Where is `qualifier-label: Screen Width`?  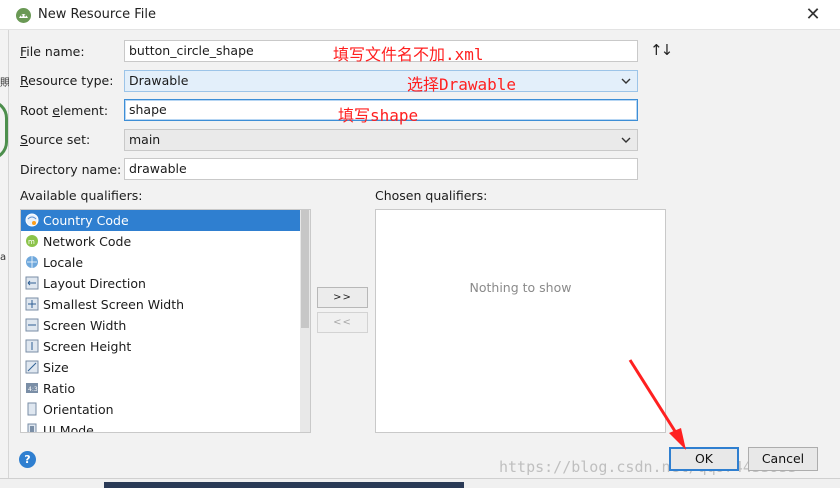 qualifier-label: Screen Width is located at coordinates (85, 325).